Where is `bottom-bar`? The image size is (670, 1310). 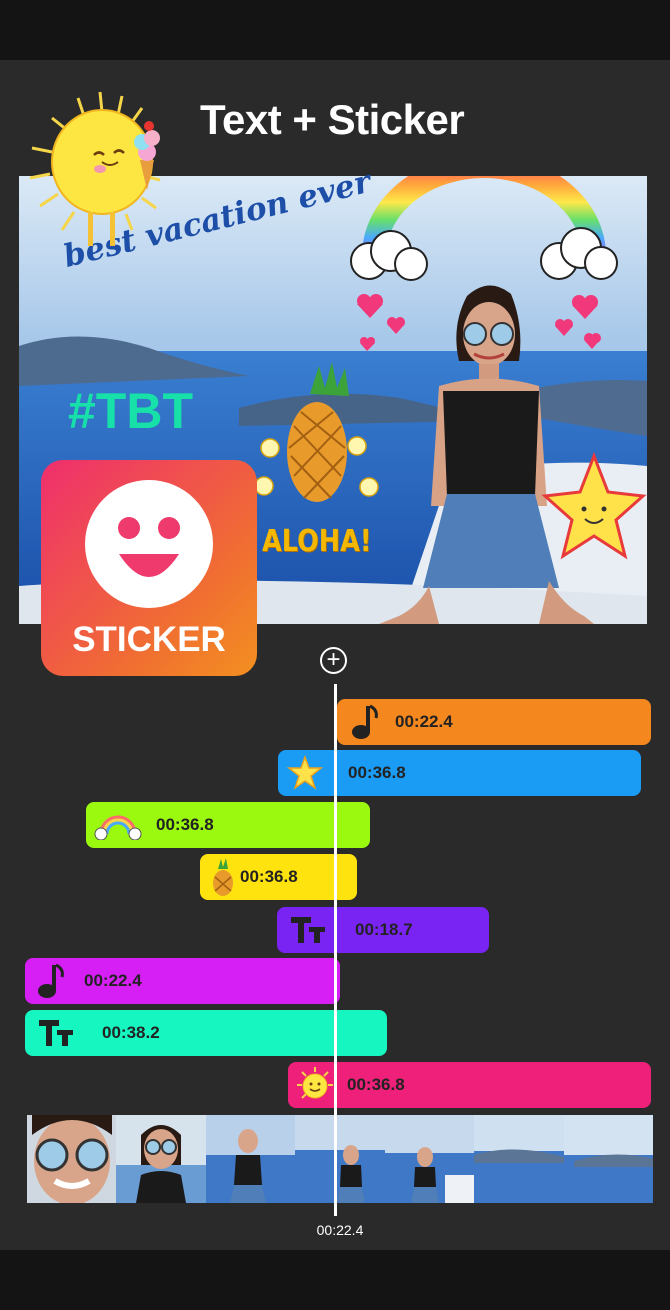
bottom-bar is located at coordinates (335, 1280).